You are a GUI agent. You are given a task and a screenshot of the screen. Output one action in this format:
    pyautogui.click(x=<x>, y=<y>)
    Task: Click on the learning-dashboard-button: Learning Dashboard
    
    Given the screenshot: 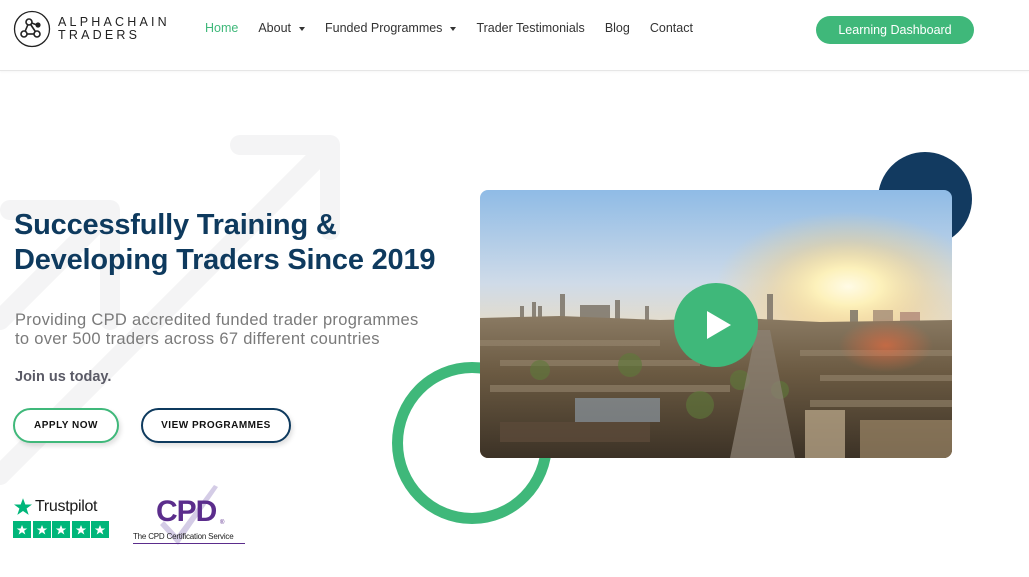 What is the action you would take?
    pyautogui.click(x=895, y=30)
    